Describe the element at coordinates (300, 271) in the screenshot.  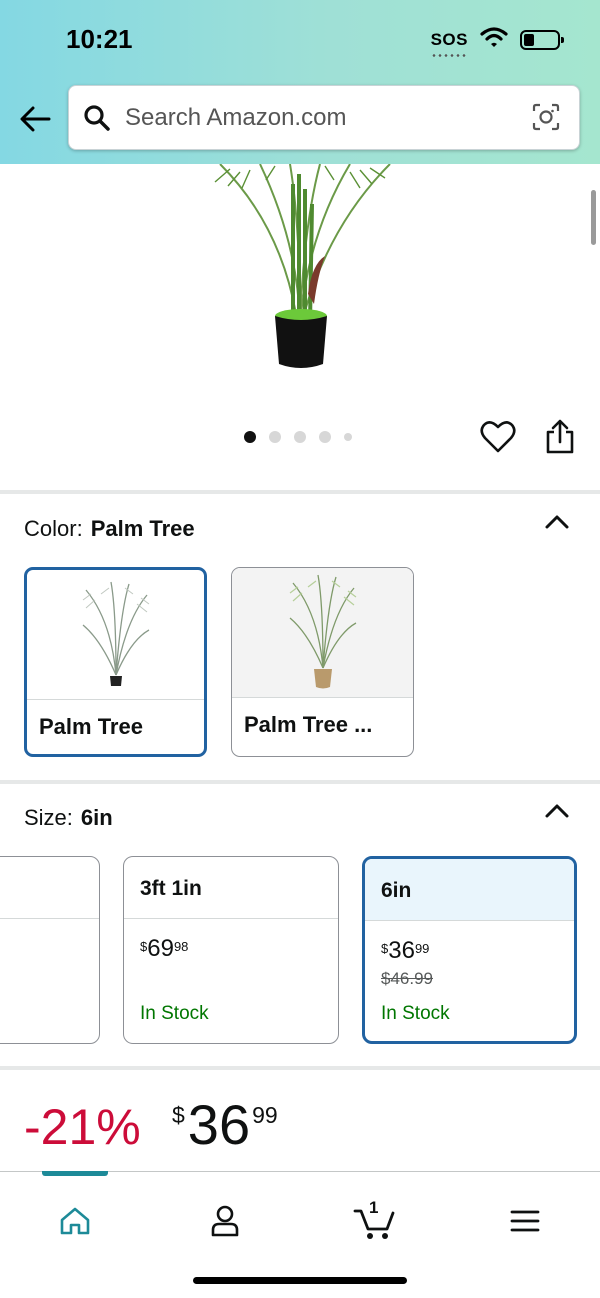
I see `product-image` at that location.